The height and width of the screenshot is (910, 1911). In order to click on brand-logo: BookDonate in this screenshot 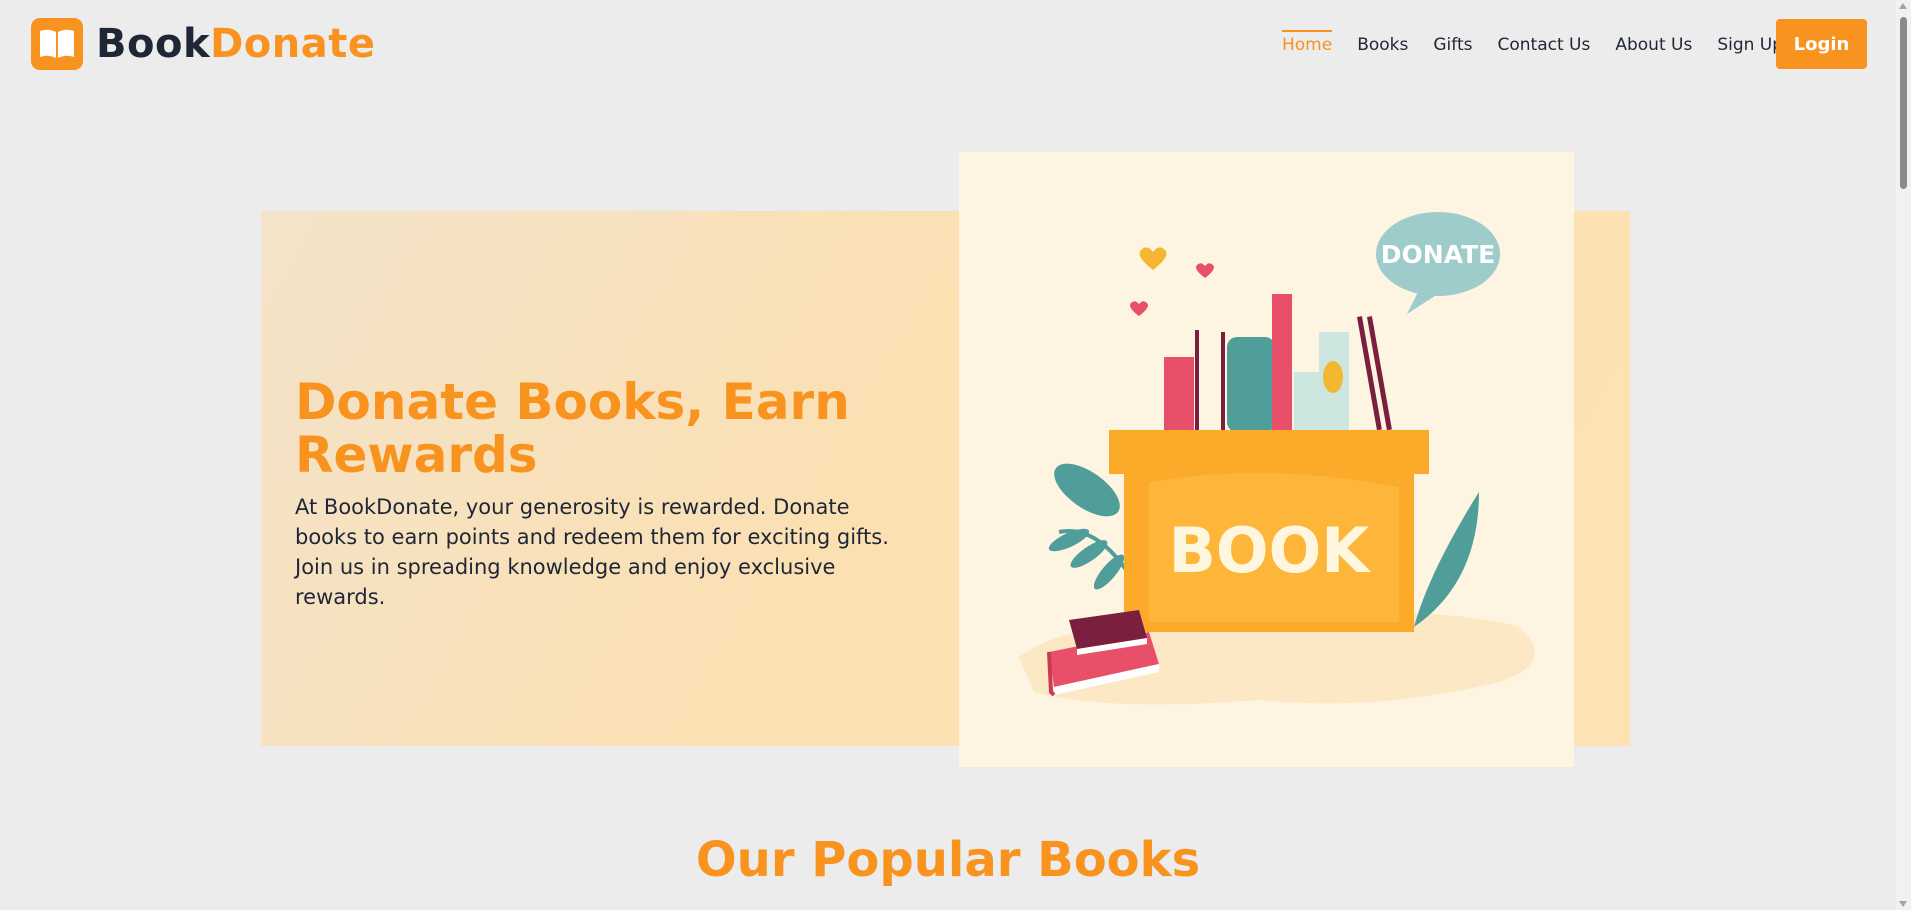, I will do `click(203, 44)`.